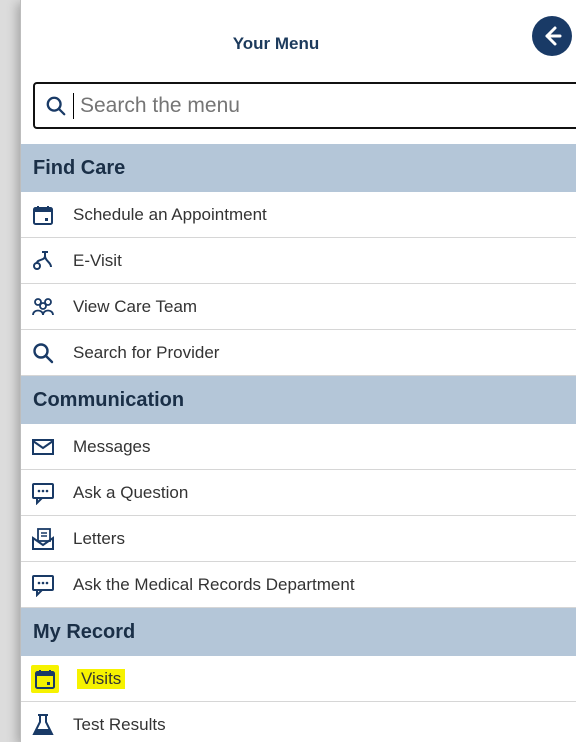 The width and height of the screenshot is (576, 742). I want to click on menu-item-label: View Care Team, so click(135, 306).